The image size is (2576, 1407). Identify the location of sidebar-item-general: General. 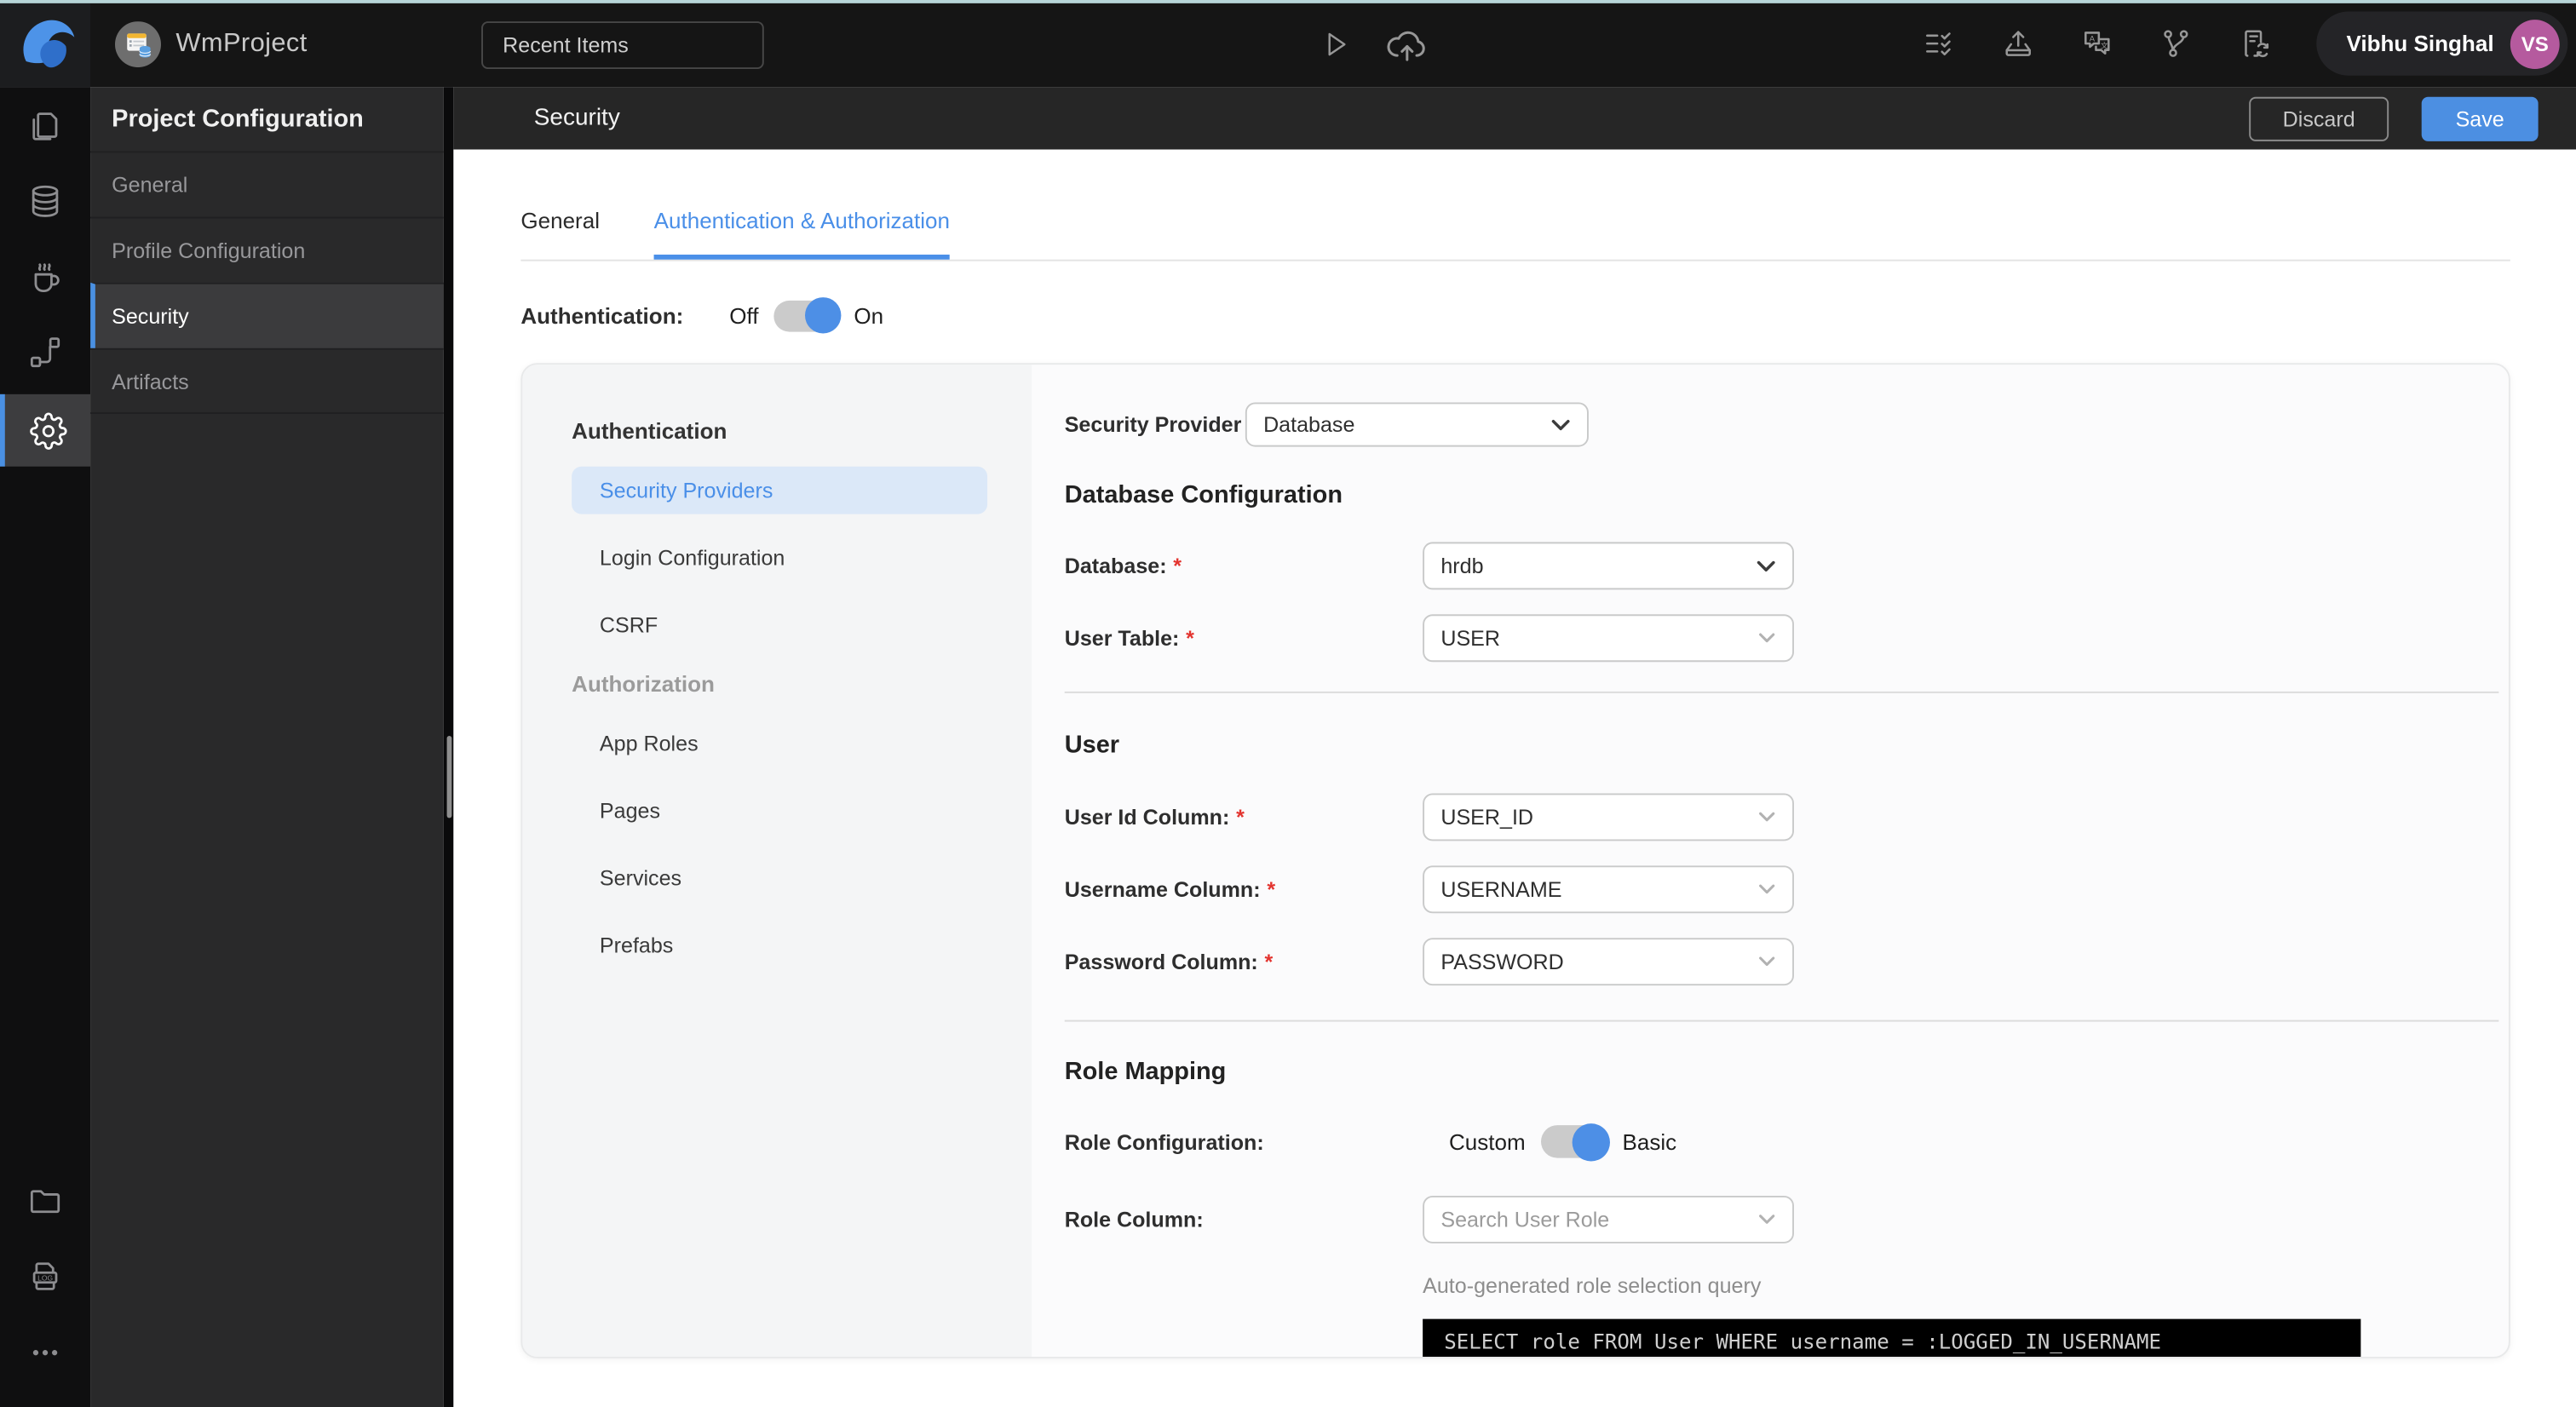
(267, 183).